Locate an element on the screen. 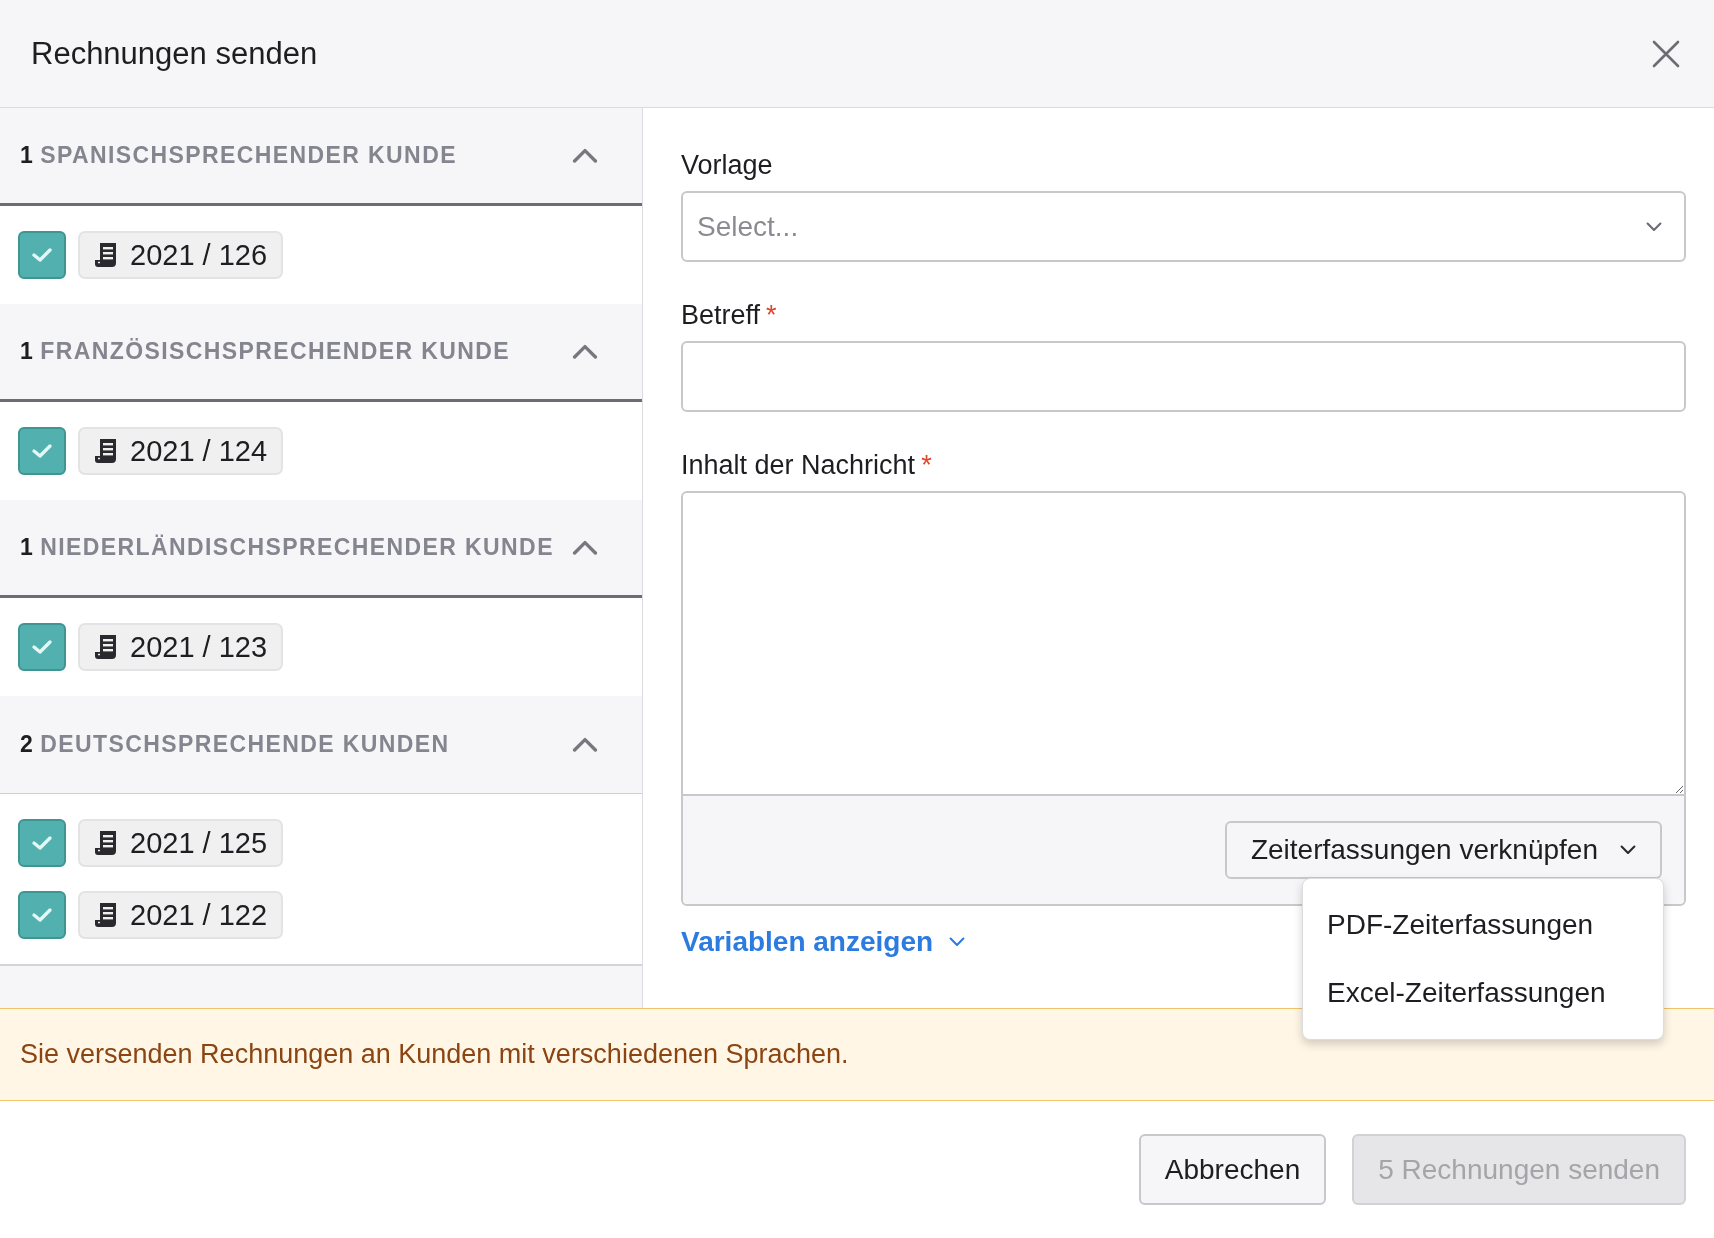 The width and height of the screenshot is (1714, 1238). invoice-number: 2021 / 124 is located at coordinates (199, 451).